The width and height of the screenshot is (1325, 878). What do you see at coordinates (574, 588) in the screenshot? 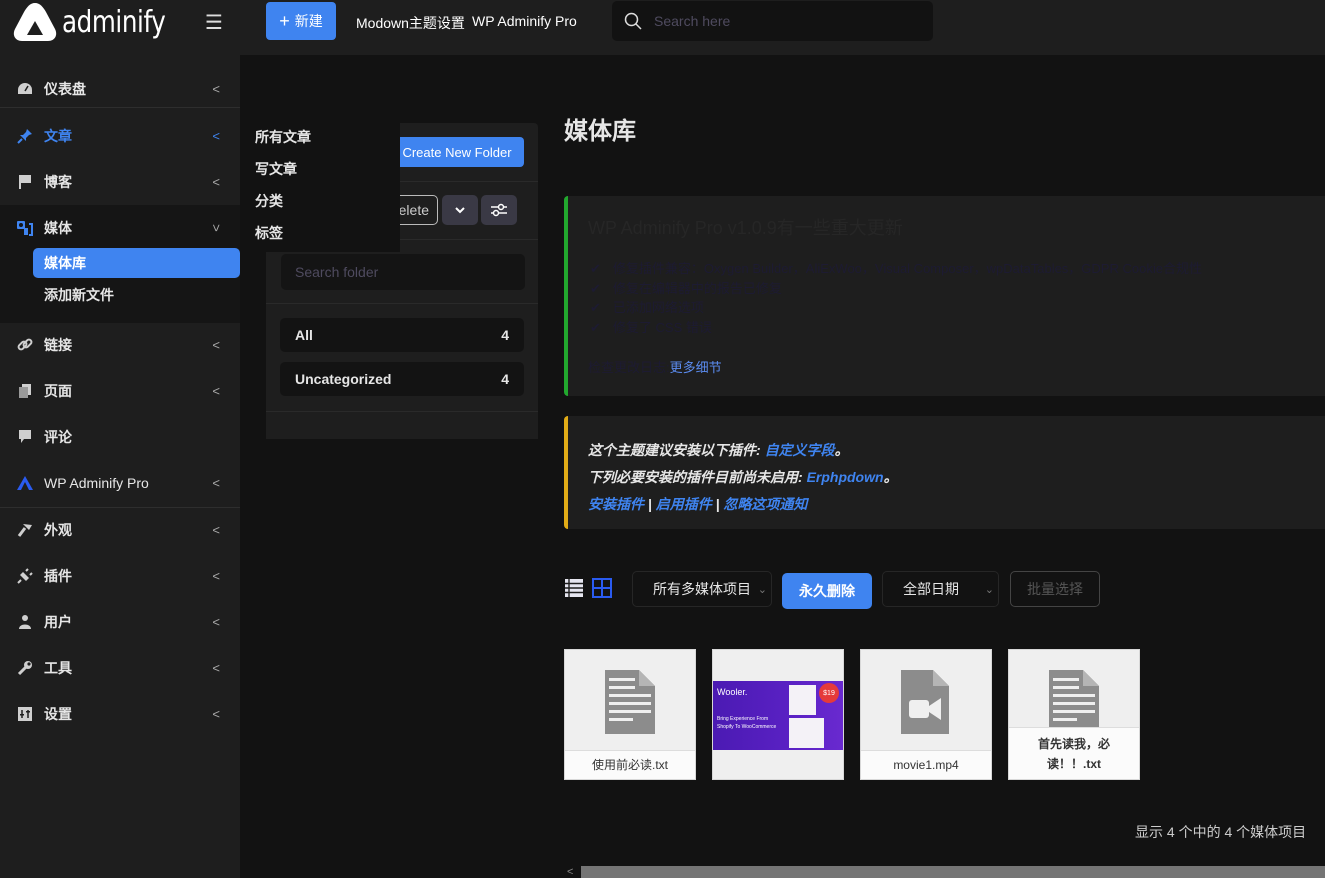
I see `list-view-icon` at bounding box center [574, 588].